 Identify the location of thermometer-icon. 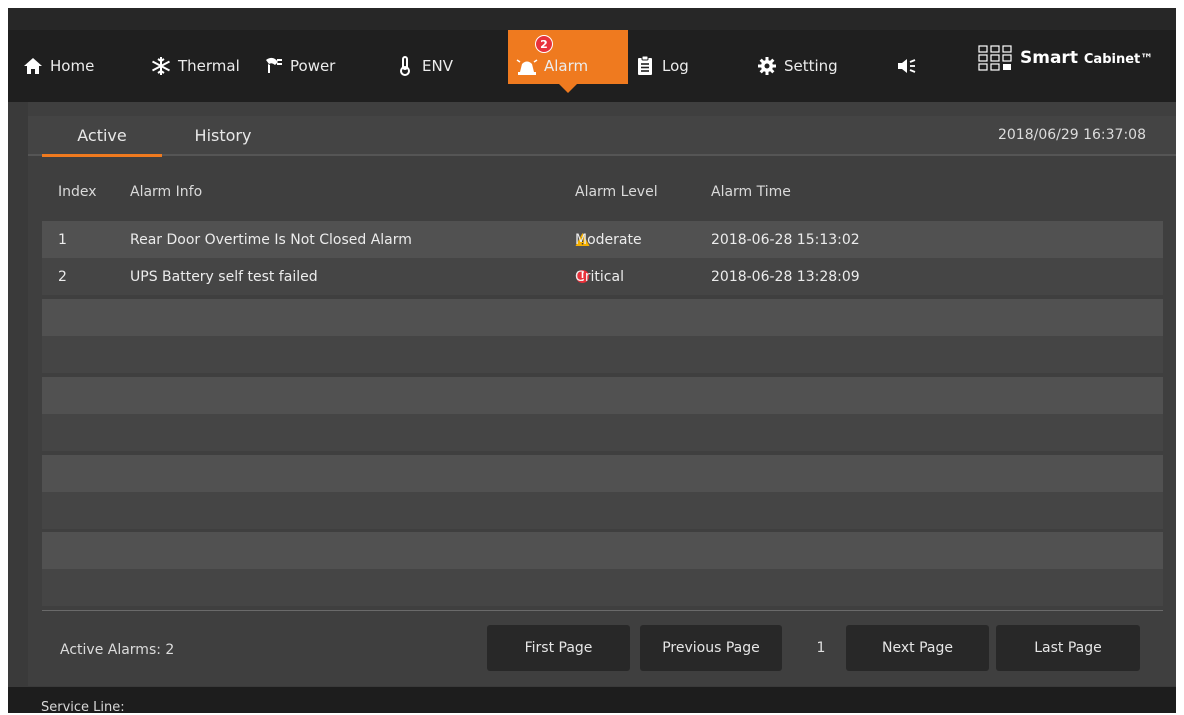
(405, 66).